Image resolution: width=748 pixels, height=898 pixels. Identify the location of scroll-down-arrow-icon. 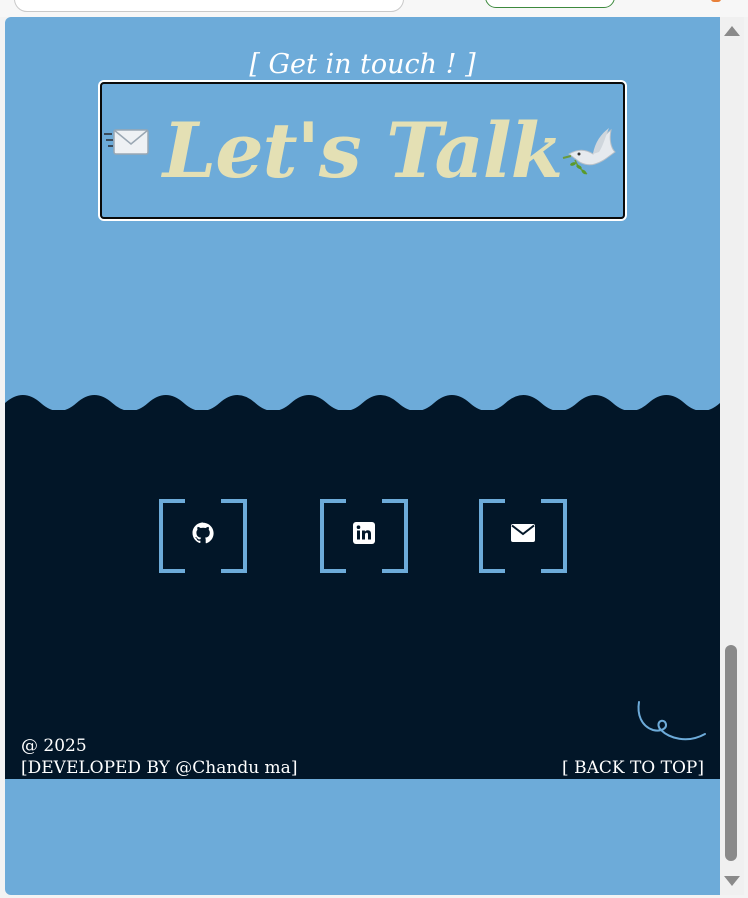
(732, 881).